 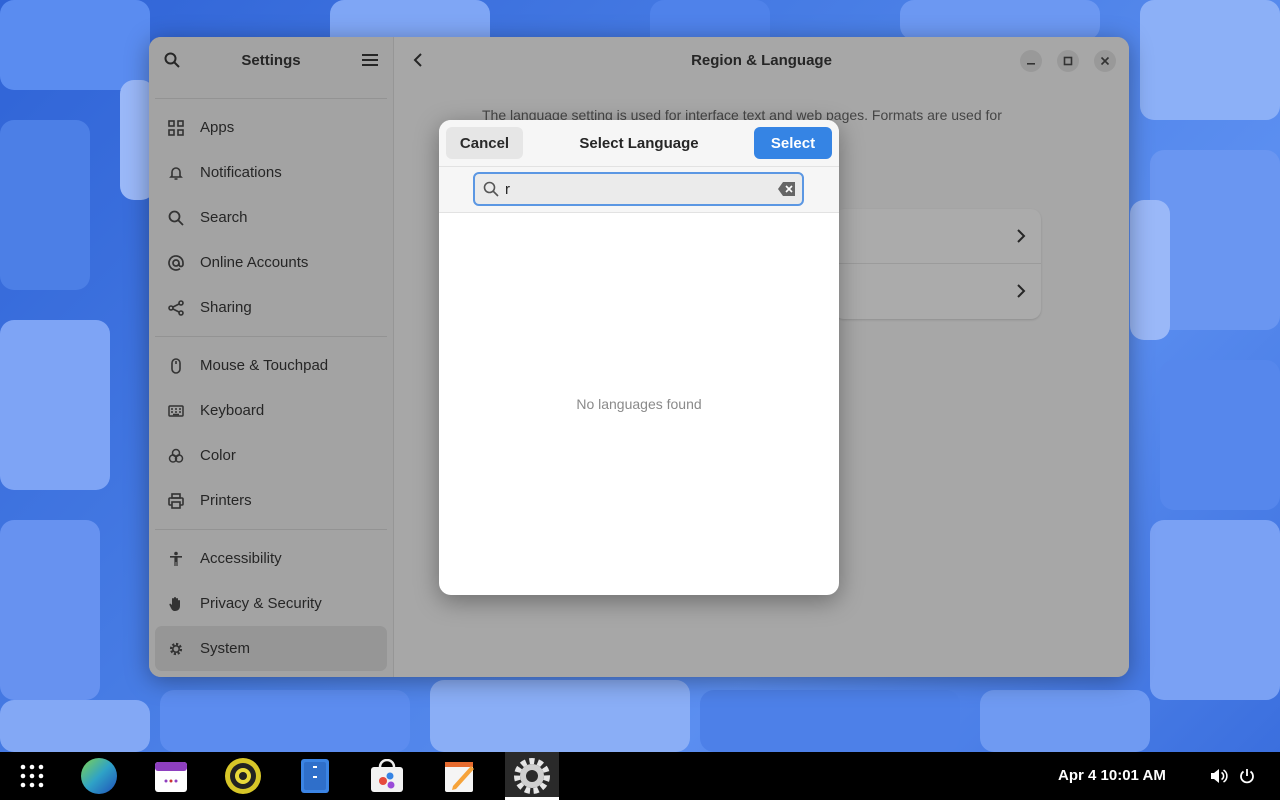 What do you see at coordinates (787, 189) in the screenshot?
I see `clear-search-icon` at bounding box center [787, 189].